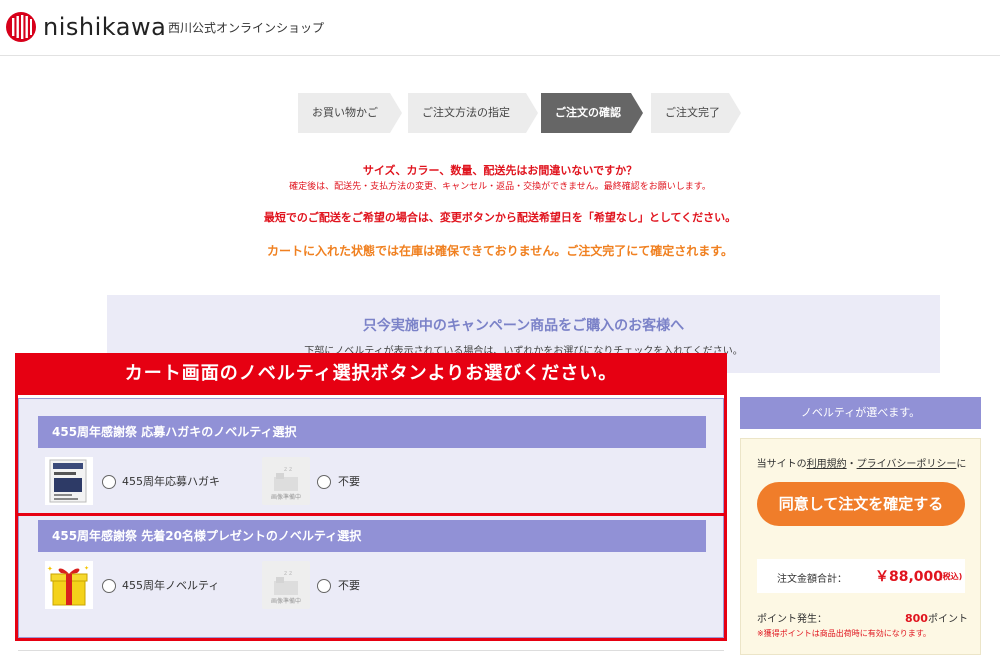  I want to click on points-label: ポイント発生：, so click(792, 619).